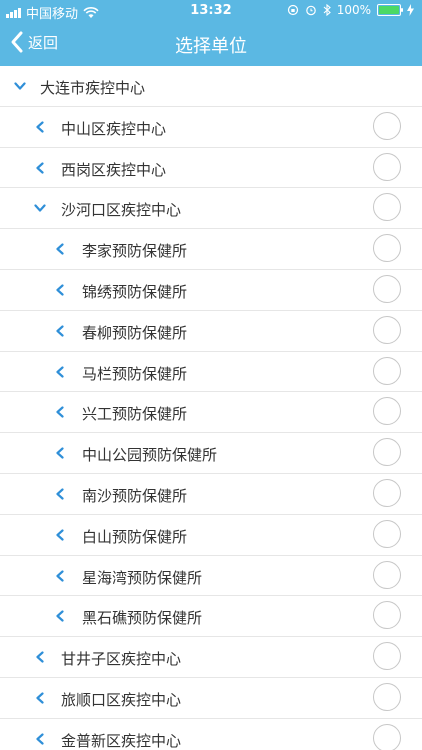 The height and width of the screenshot is (750, 422). What do you see at coordinates (410, 10) in the screenshot?
I see `charging-icon` at bounding box center [410, 10].